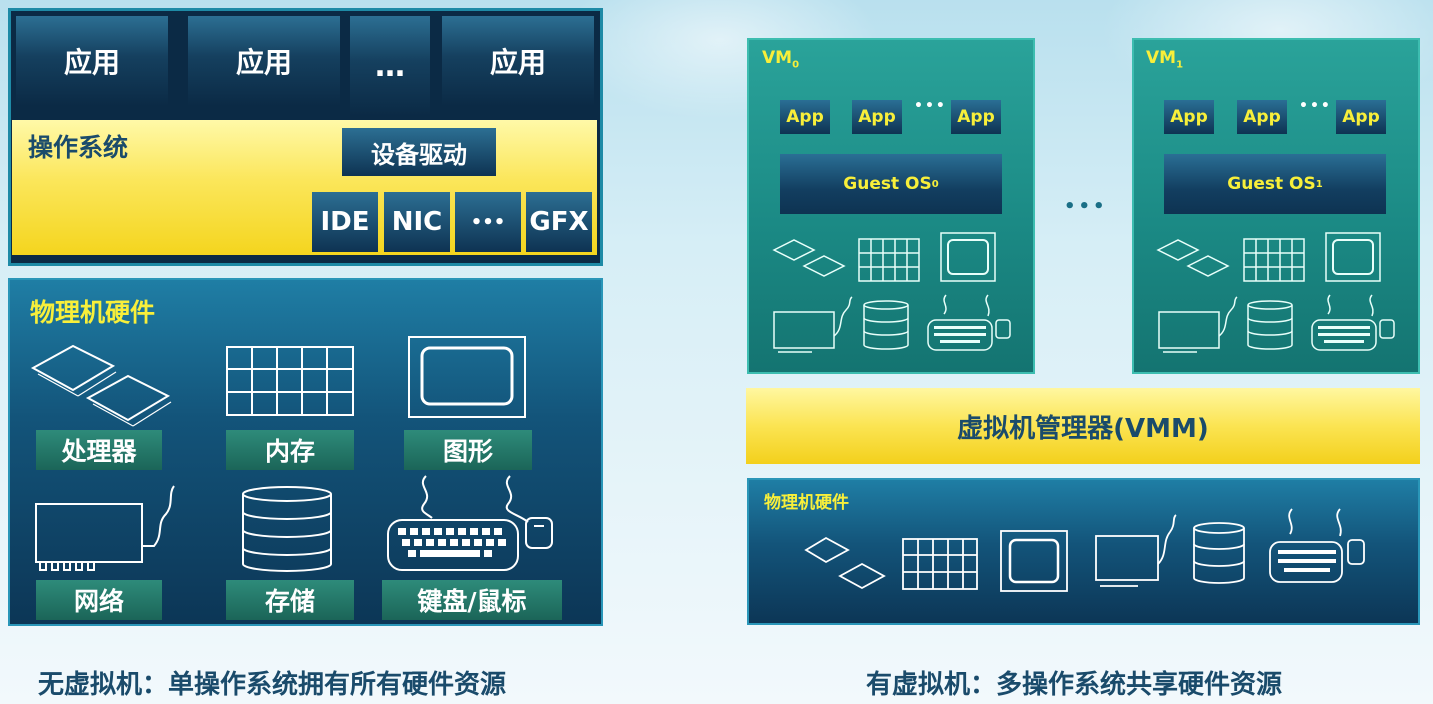 The image size is (1433, 704). What do you see at coordinates (930, 106) in the screenshot?
I see `vm0-app-ellipsis: •••` at bounding box center [930, 106].